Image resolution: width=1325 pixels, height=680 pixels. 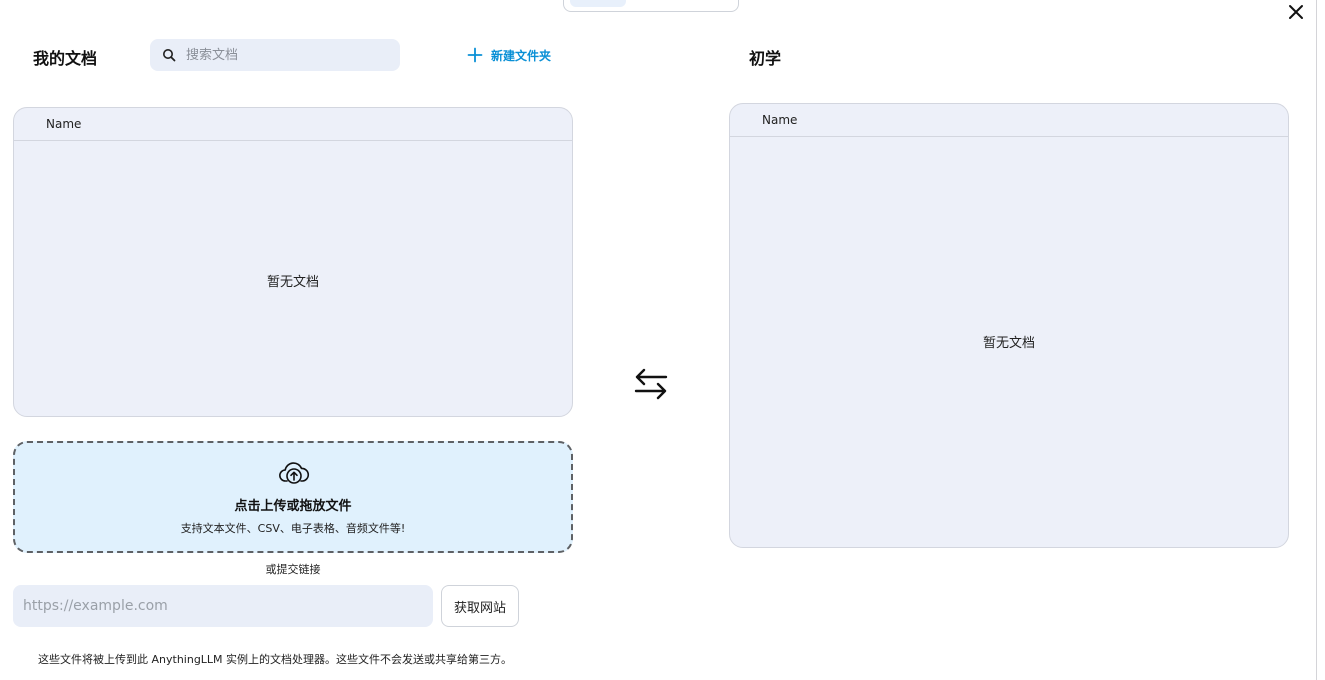 I want to click on close-button, so click(x=1296, y=12).